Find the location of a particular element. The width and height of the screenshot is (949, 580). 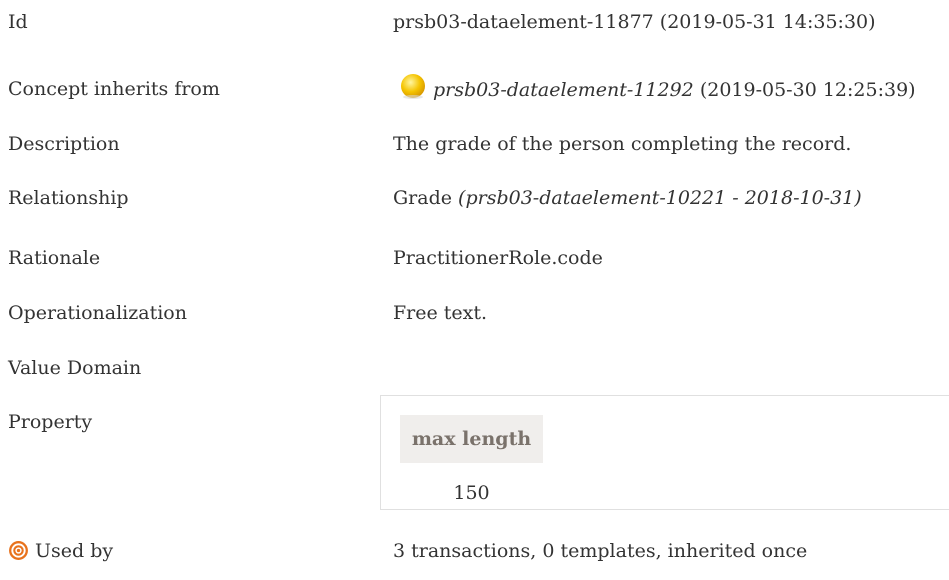

rationale-value: PractitionerRole.code is located at coordinates (498, 258).